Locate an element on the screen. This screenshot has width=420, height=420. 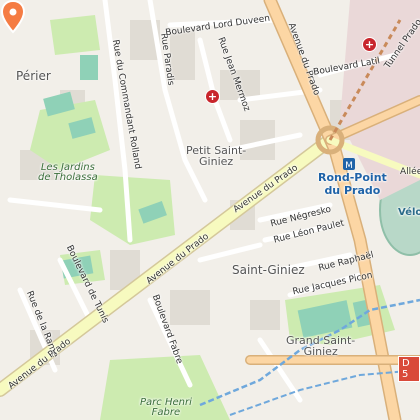
road-shield-d5: D 5 is located at coordinates (409, 369).